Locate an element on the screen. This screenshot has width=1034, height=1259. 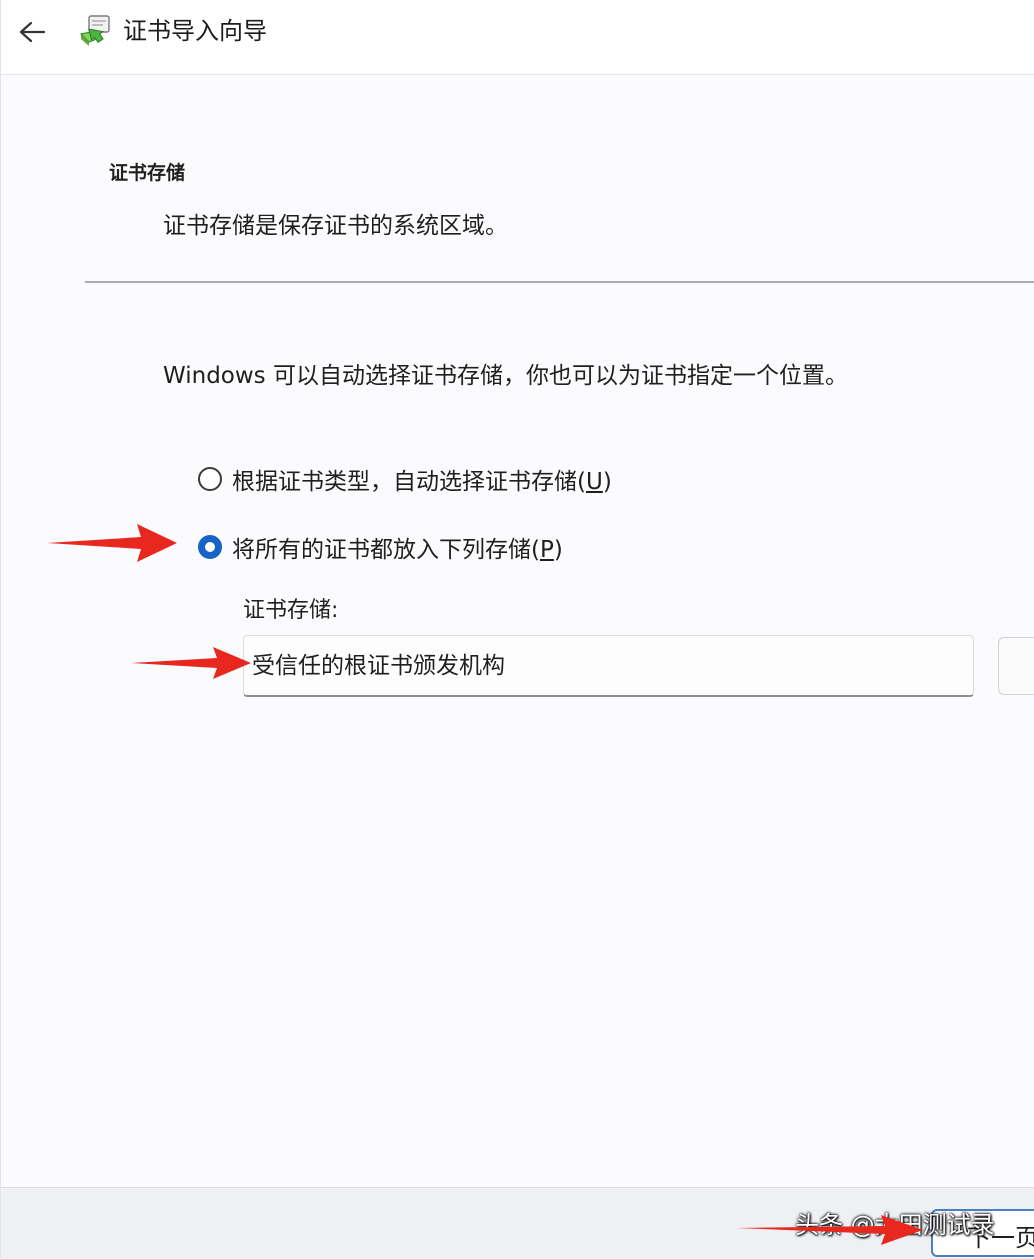
watermark: 头条 @大田测试录 is located at coordinates (895, 1225).